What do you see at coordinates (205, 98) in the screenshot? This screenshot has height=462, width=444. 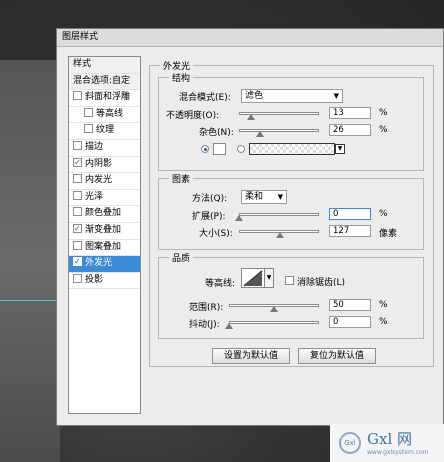 I see `blend-mode-label: 混合模式(E):` at bounding box center [205, 98].